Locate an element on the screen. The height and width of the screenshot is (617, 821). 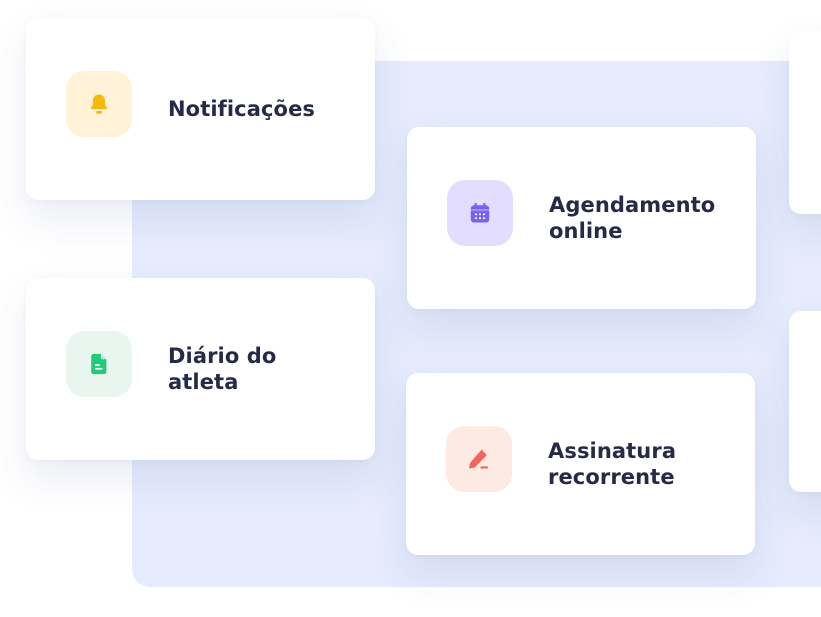
feature-card-notificacoes: Notificações is located at coordinates (200, 109).